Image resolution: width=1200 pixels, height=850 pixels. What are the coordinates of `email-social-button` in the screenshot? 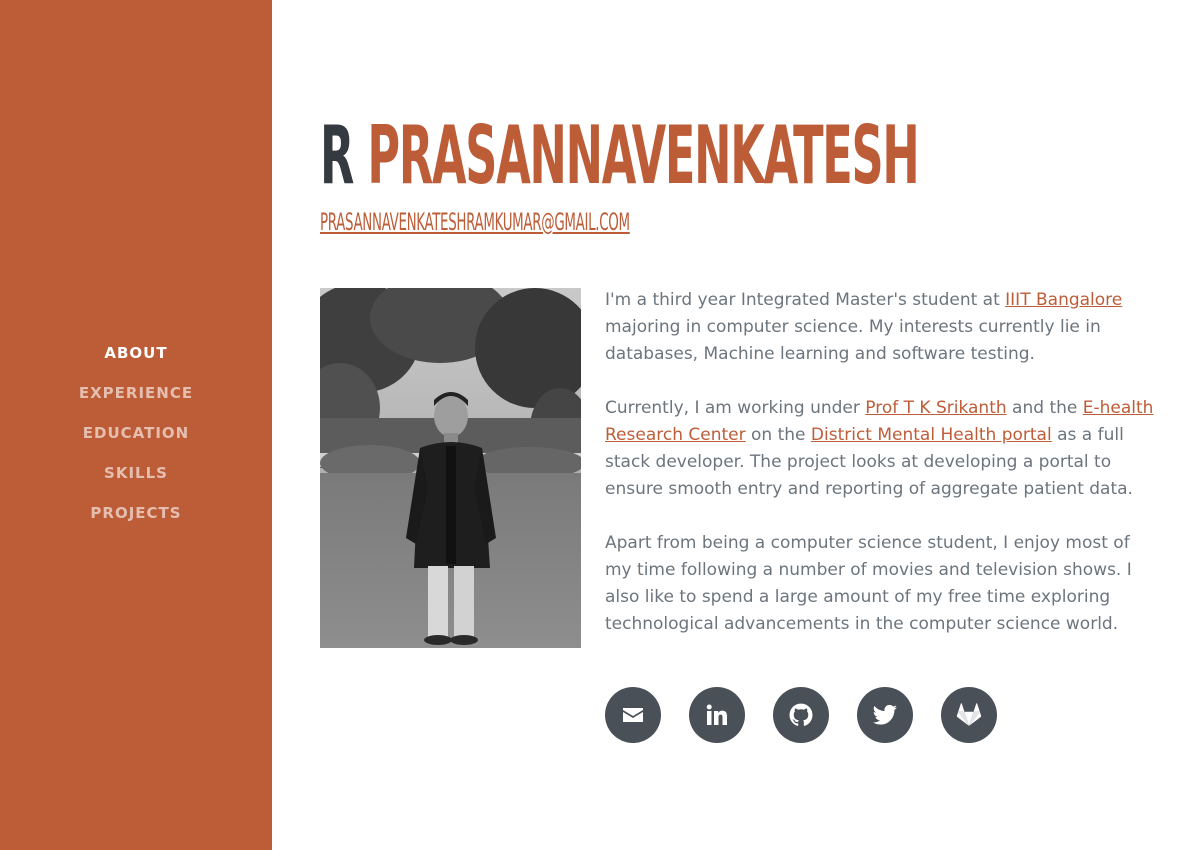 It's located at (633, 715).